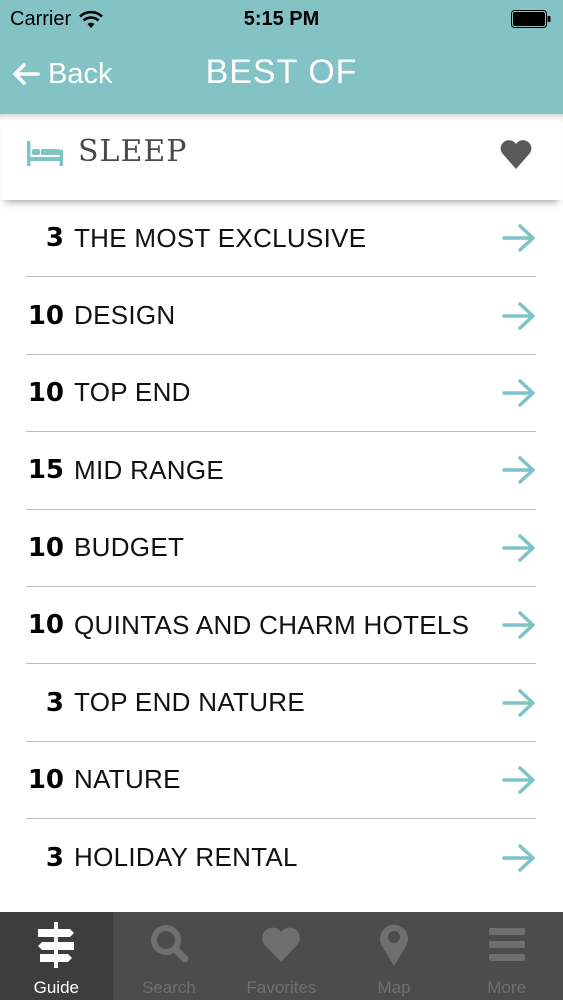 Image resolution: width=563 pixels, height=1000 pixels. I want to click on tab-map: Map, so click(394, 956).